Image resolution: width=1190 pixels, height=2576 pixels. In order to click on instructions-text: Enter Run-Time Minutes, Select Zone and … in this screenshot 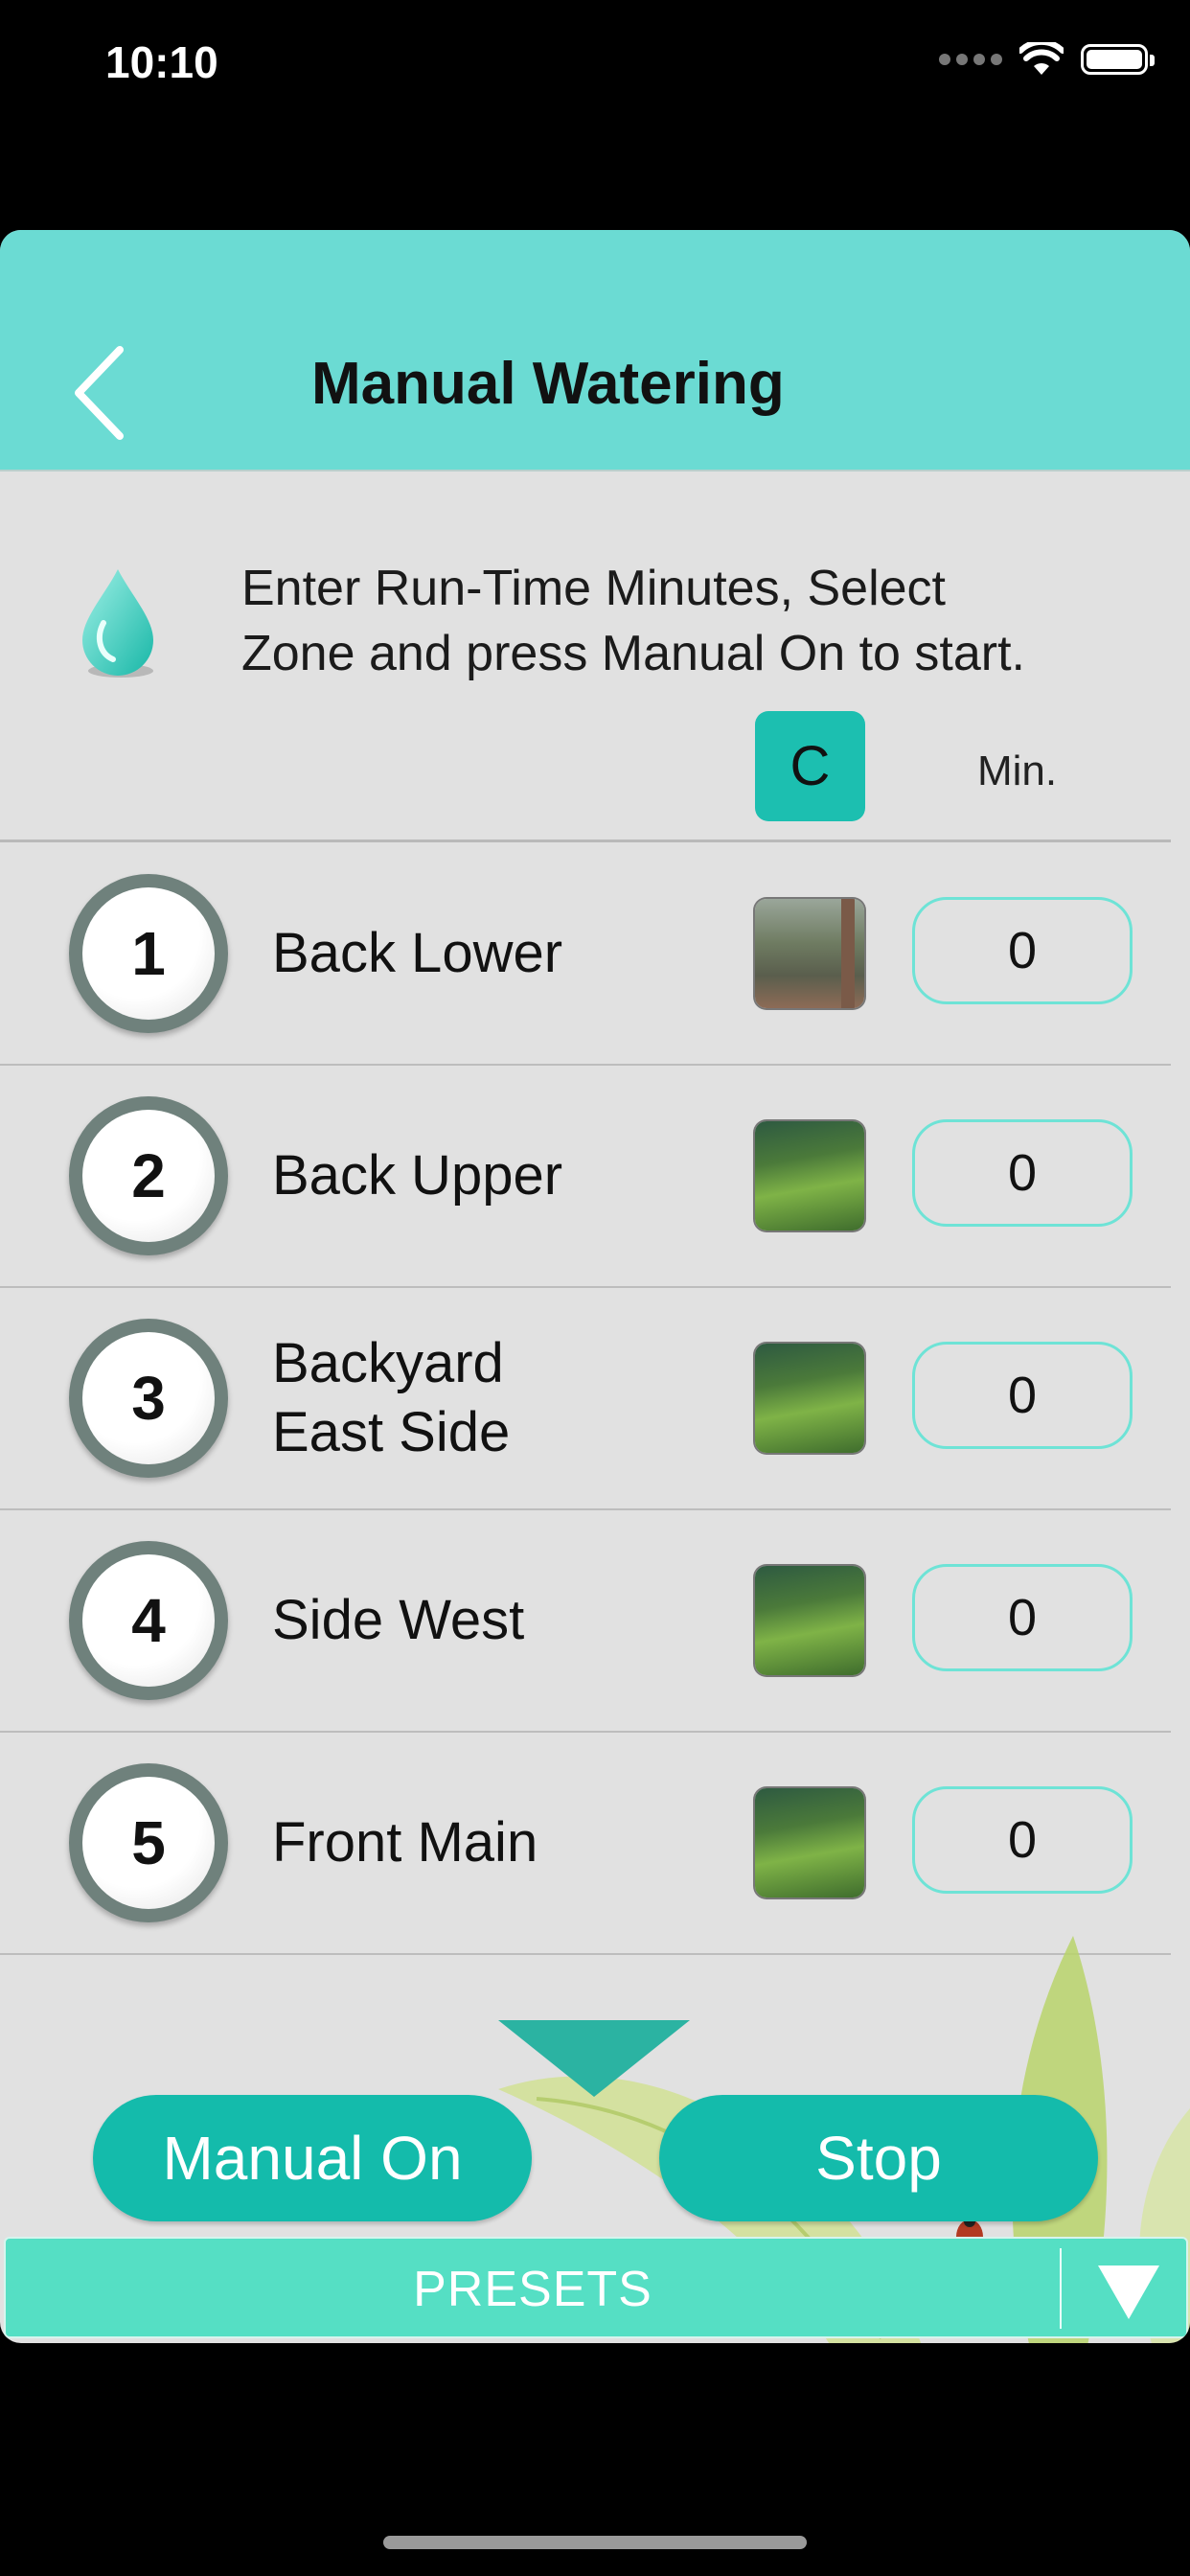, I will do `click(633, 621)`.